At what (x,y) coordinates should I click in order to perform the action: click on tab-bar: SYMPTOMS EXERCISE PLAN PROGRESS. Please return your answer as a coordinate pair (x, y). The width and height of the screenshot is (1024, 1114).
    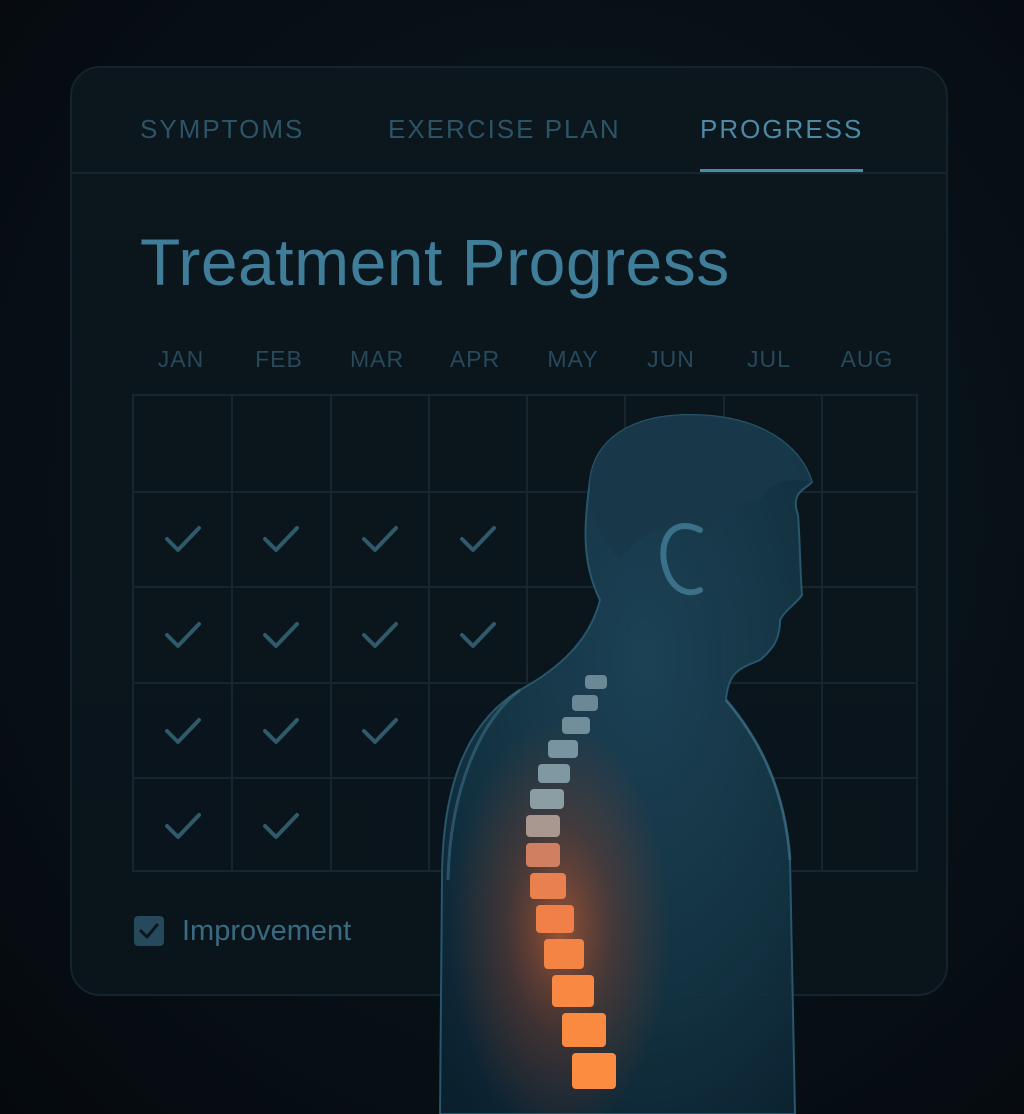
    Looking at the image, I should click on (509, 121).